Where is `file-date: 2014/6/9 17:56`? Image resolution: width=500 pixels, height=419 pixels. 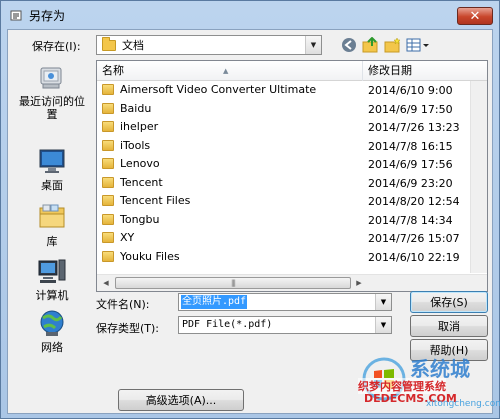
file-date: 2014/6/9 17:56 is located at coordinates (410, 164).